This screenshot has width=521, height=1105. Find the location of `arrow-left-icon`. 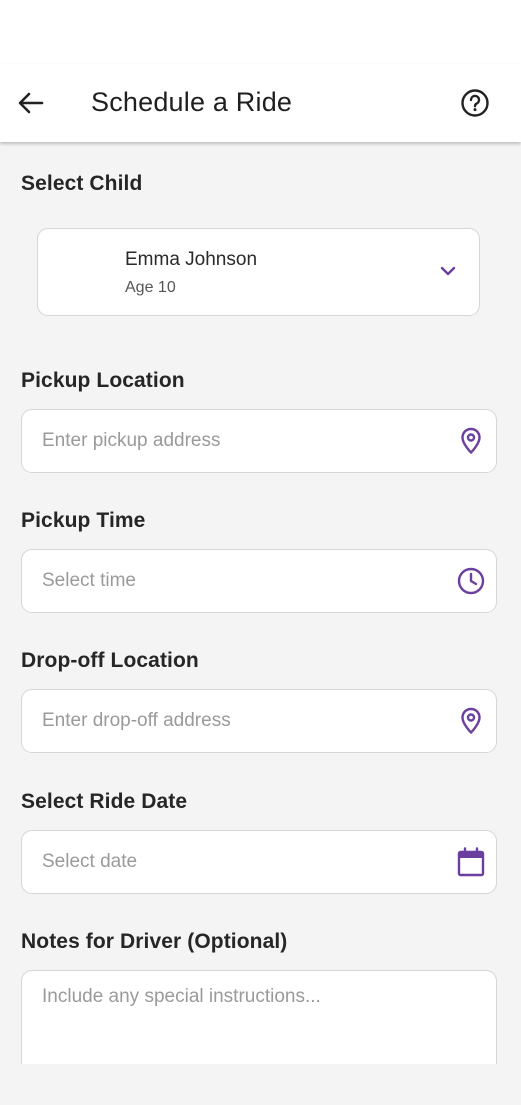

arrow-left-icon is located at coordinates (31, 103).